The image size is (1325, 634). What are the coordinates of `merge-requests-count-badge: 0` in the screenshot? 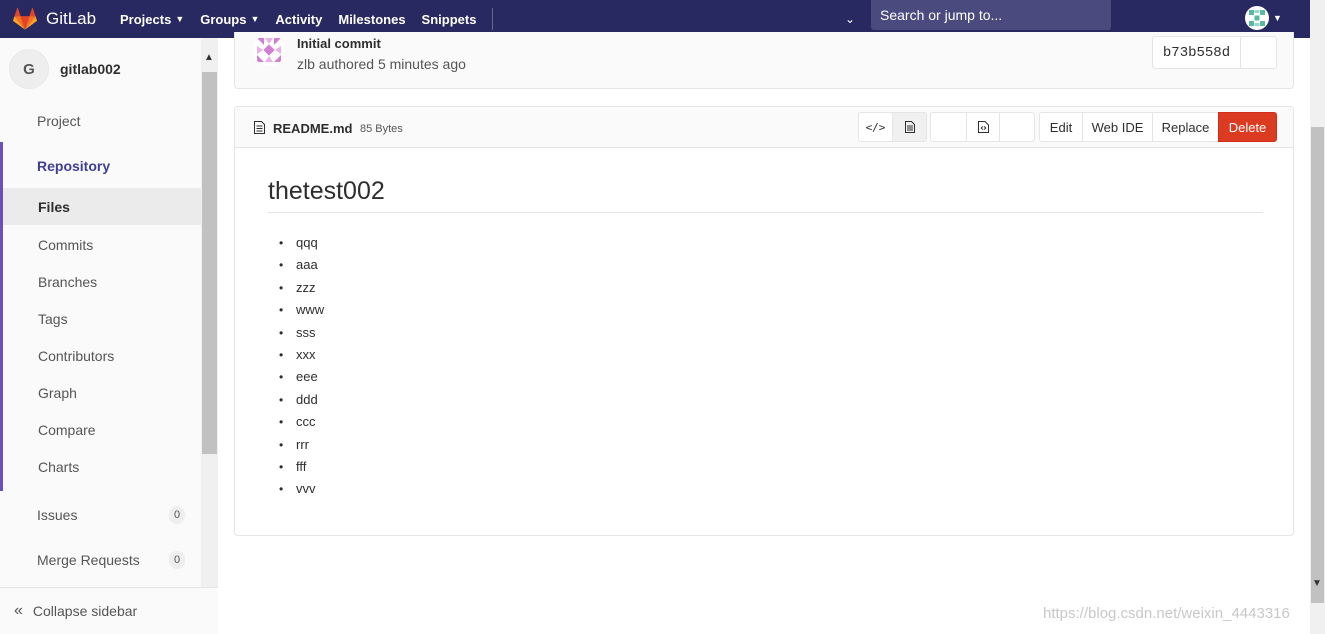 It's located at (177, 560).